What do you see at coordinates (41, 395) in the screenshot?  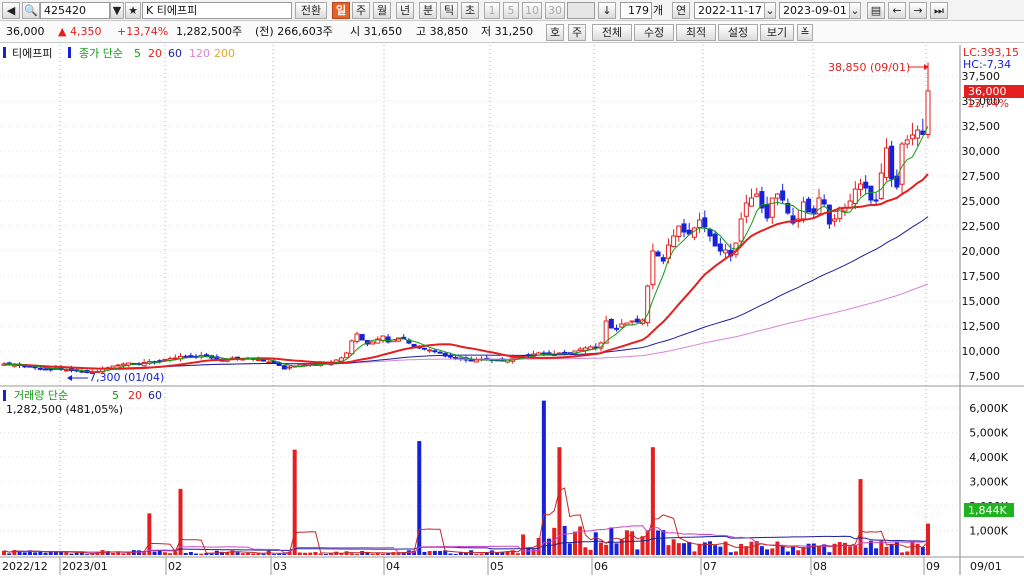 I see `volume-legend-title: 거래량 단순` at bounding box center [41, 395].